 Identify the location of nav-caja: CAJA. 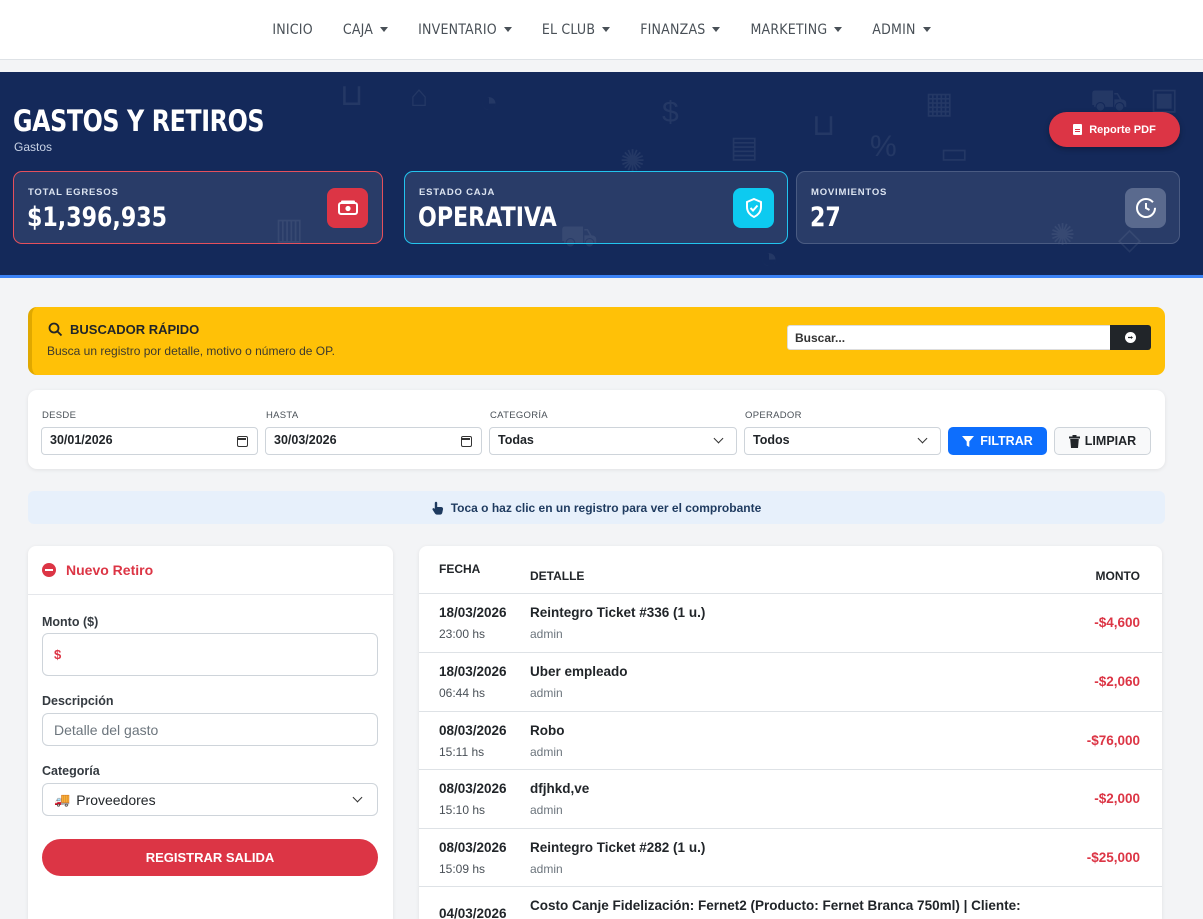
(365, 30).